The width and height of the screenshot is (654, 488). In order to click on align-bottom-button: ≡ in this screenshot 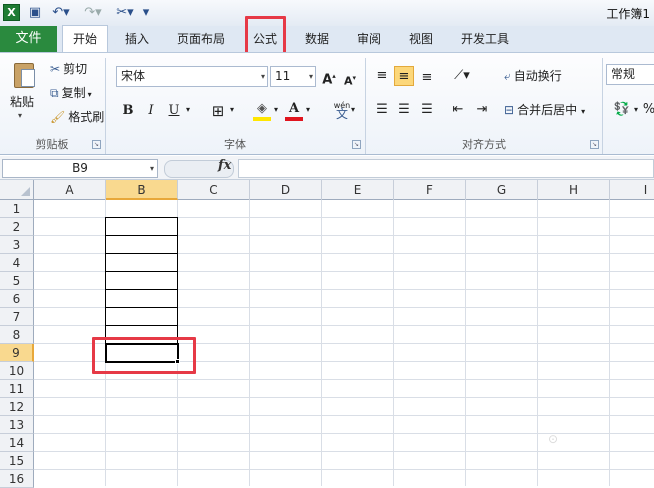, I will do `click(427, 78)`.